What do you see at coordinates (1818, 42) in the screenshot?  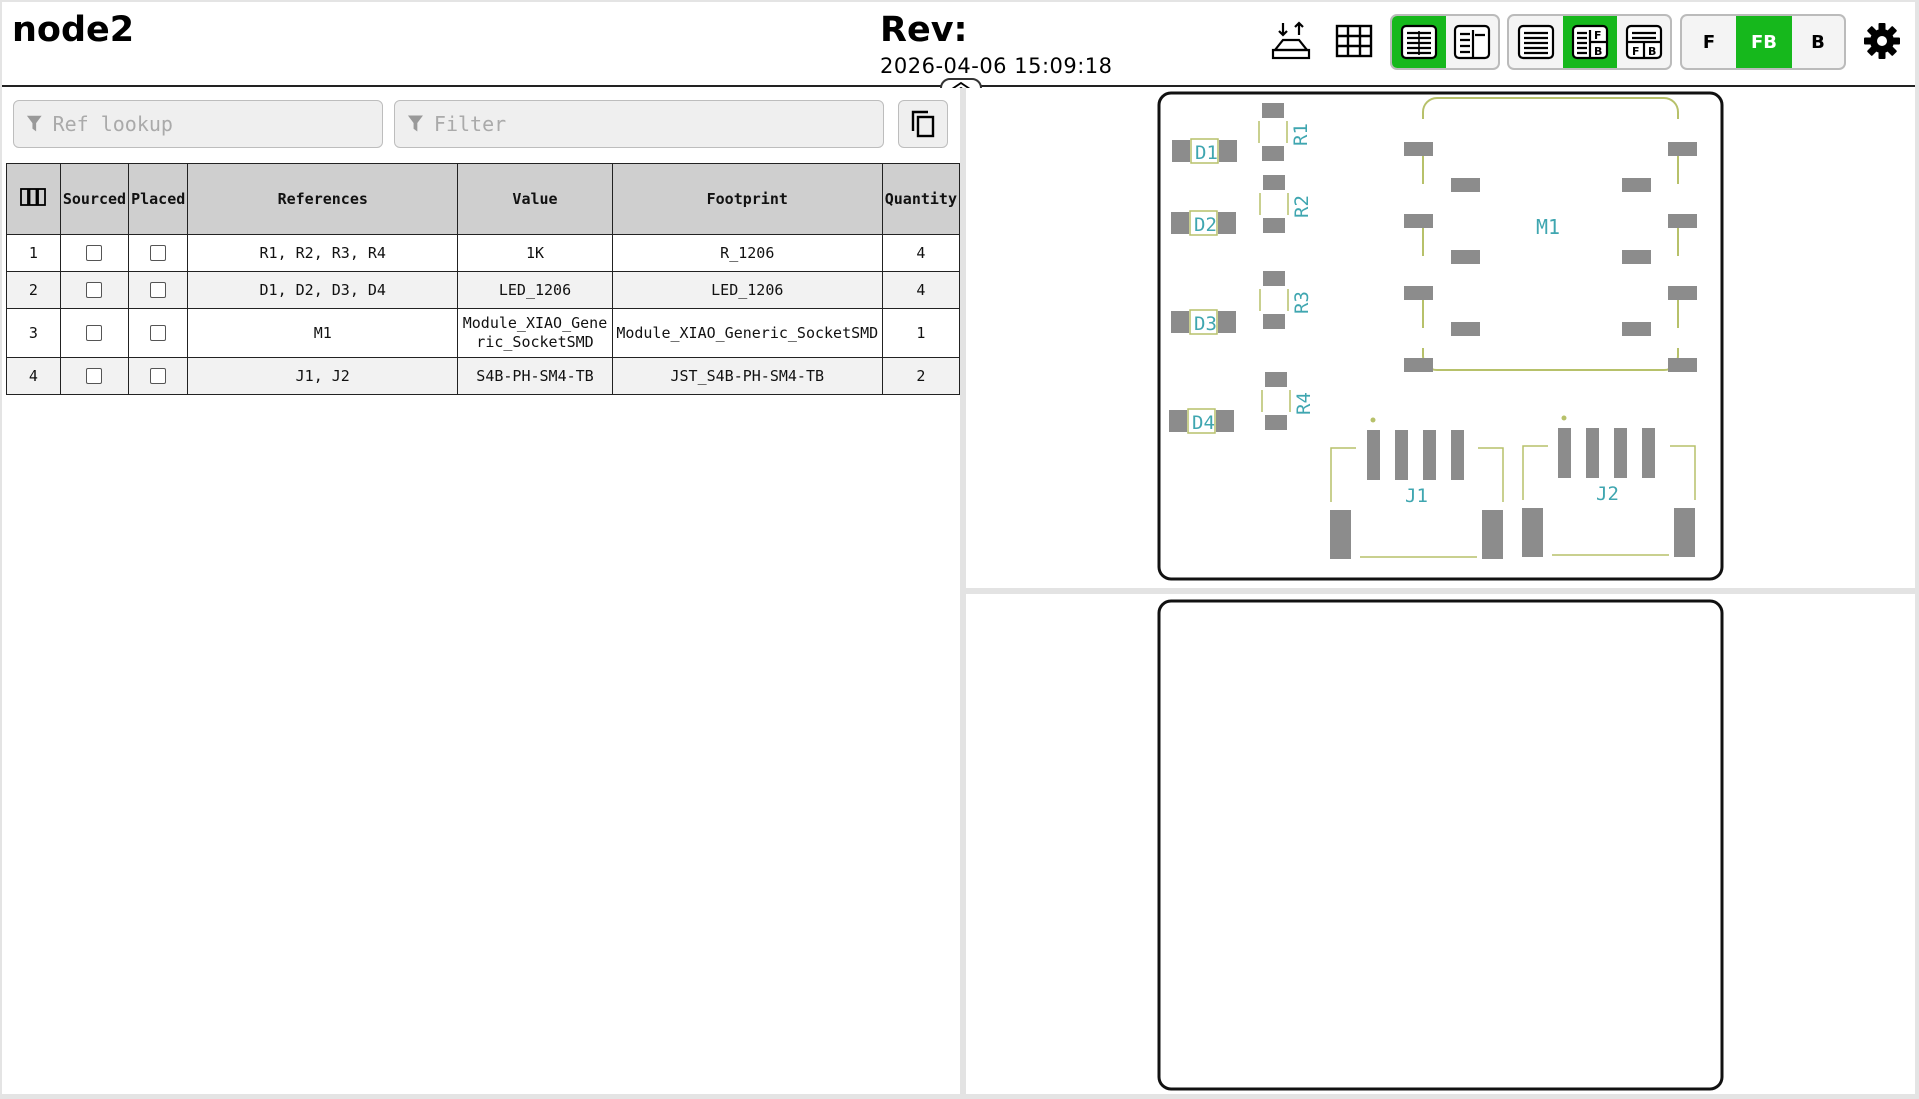 I see `layer-back-button: B` at bounding box center [1818, 42].